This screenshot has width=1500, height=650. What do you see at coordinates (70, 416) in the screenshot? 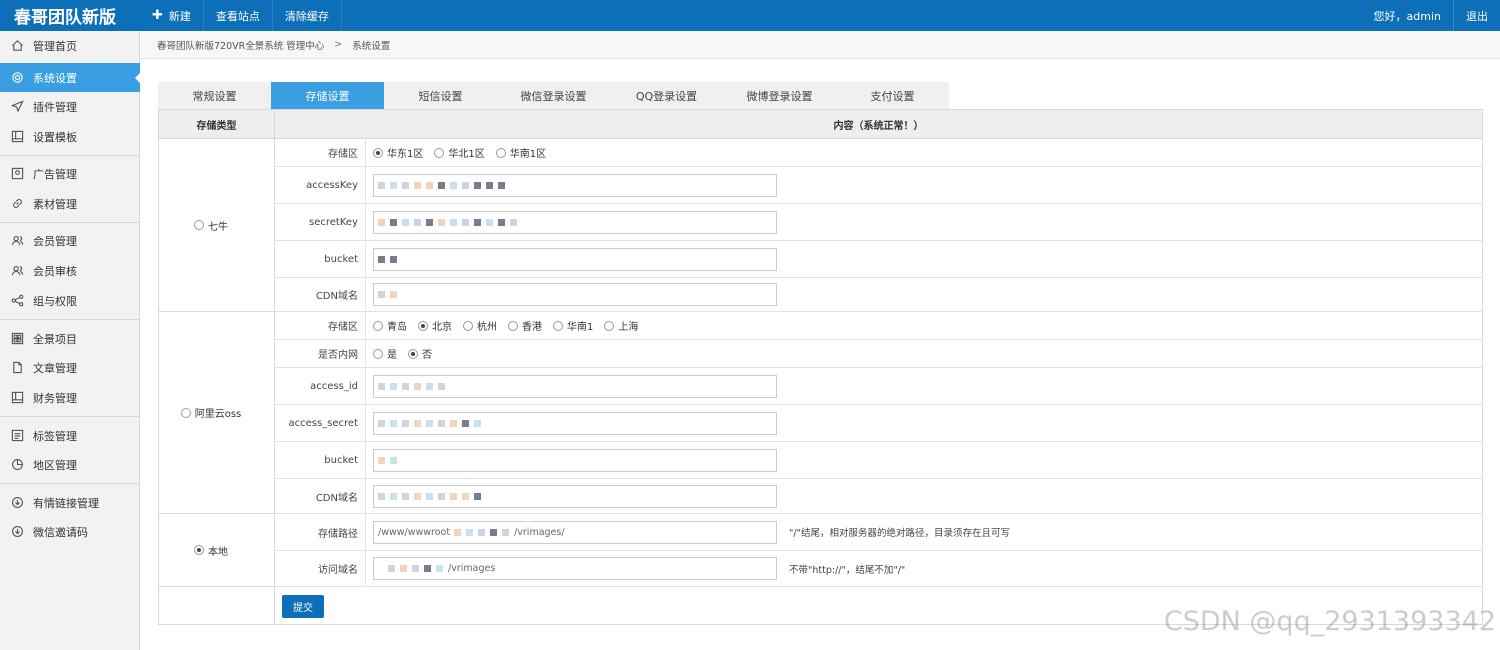
I see `sidebar-divider` at bounding box center [70, 416].